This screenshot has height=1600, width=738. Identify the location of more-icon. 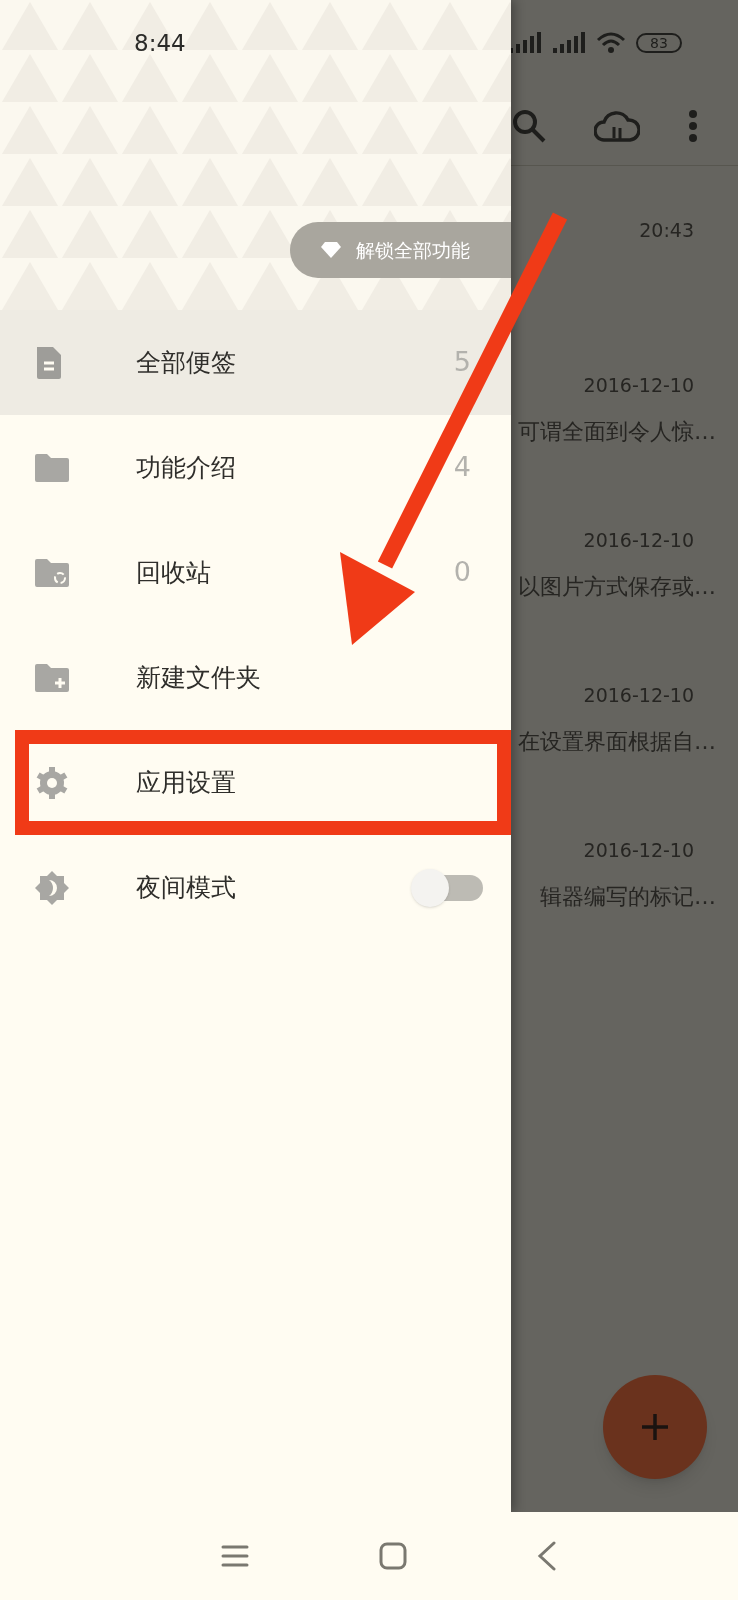
(693, 125).